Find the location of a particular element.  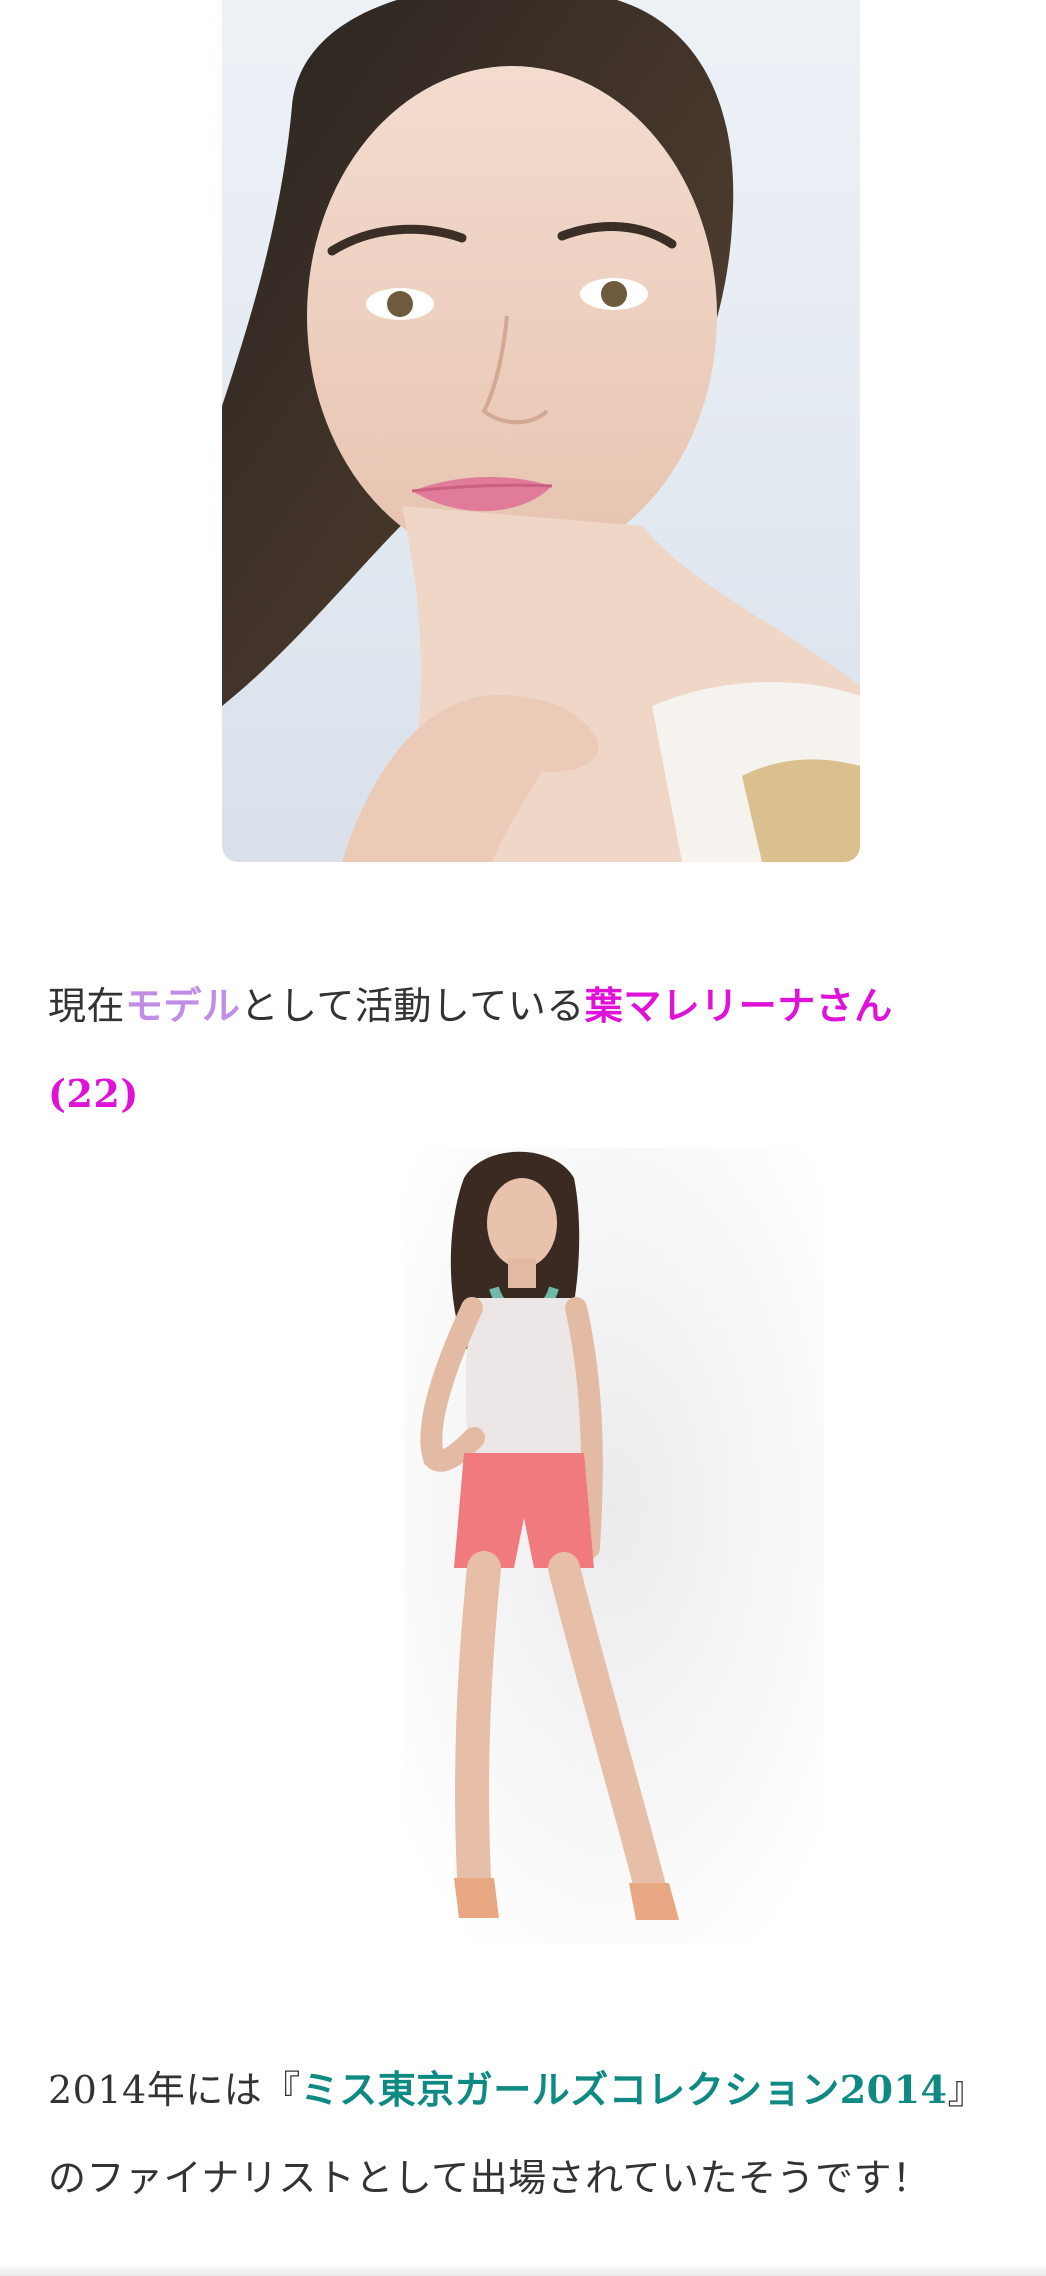

highlight-name: 葉マレリーナさん is located at coordinates (738, 1005).